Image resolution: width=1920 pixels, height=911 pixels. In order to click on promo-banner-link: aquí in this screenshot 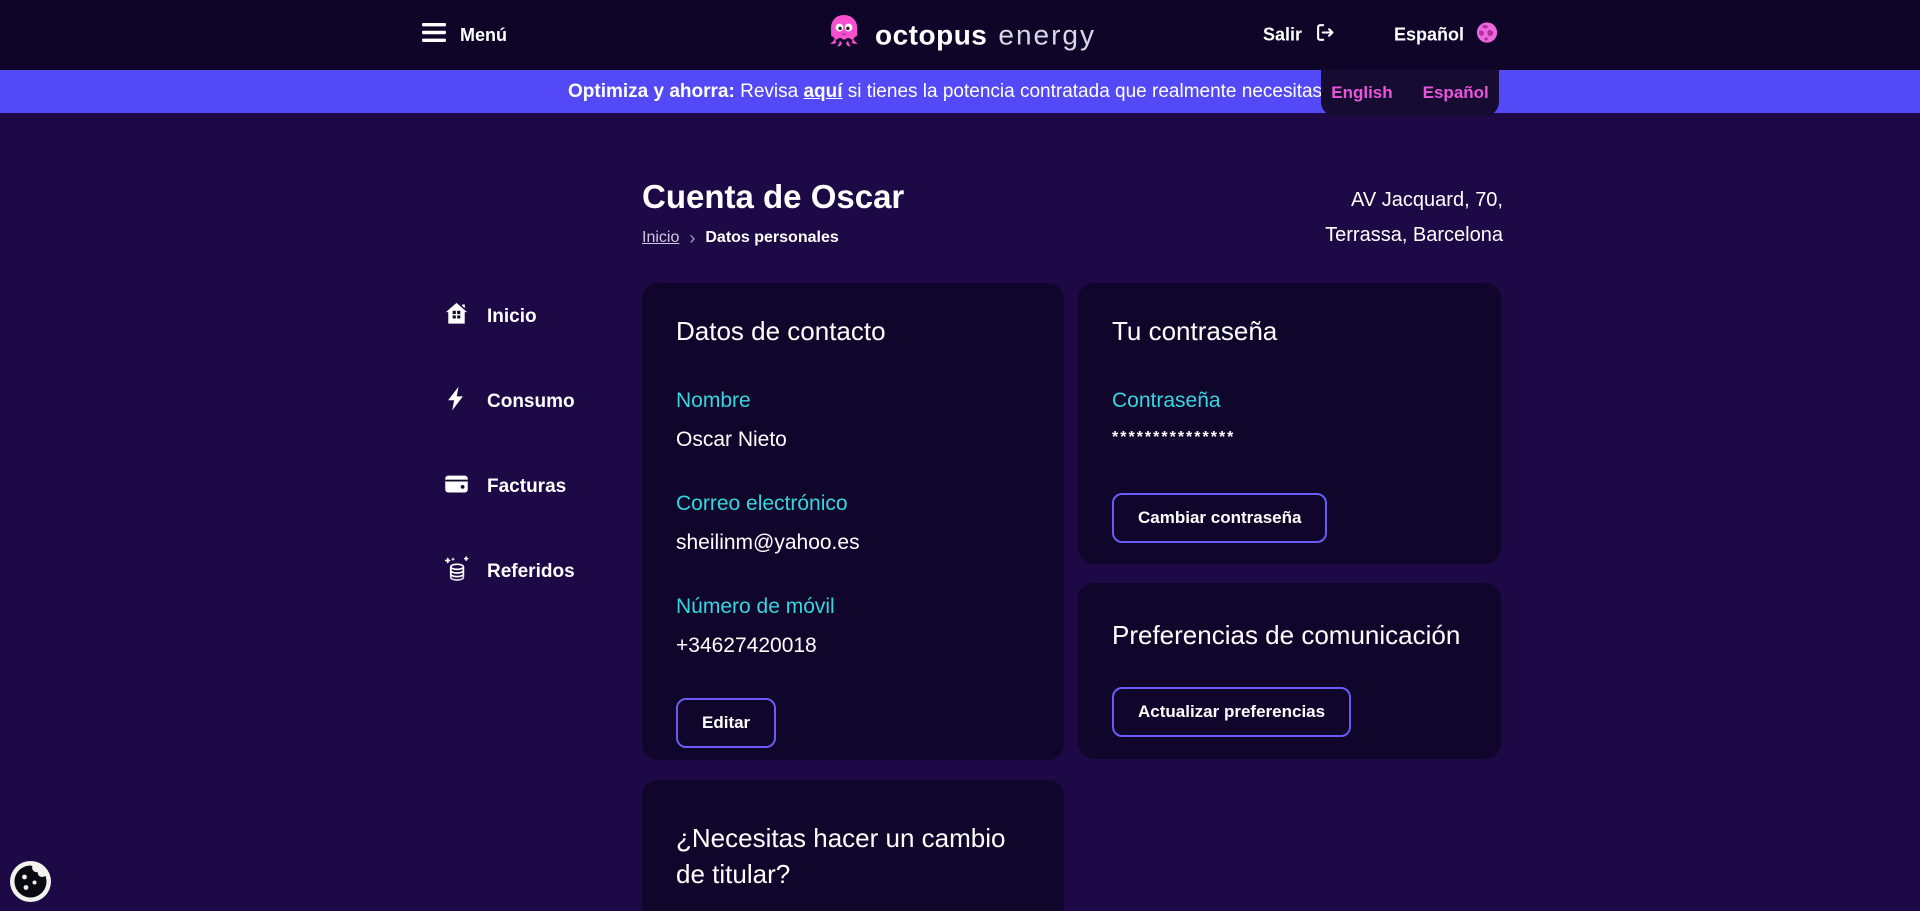, I will do `click(822, 91)`.